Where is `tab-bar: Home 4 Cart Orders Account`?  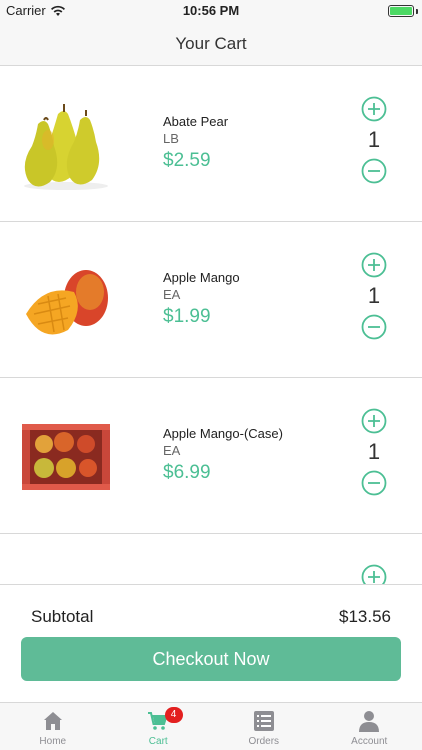
tab-bar: Home 4 Cart Orders Account is located at coordinates (211, 726).